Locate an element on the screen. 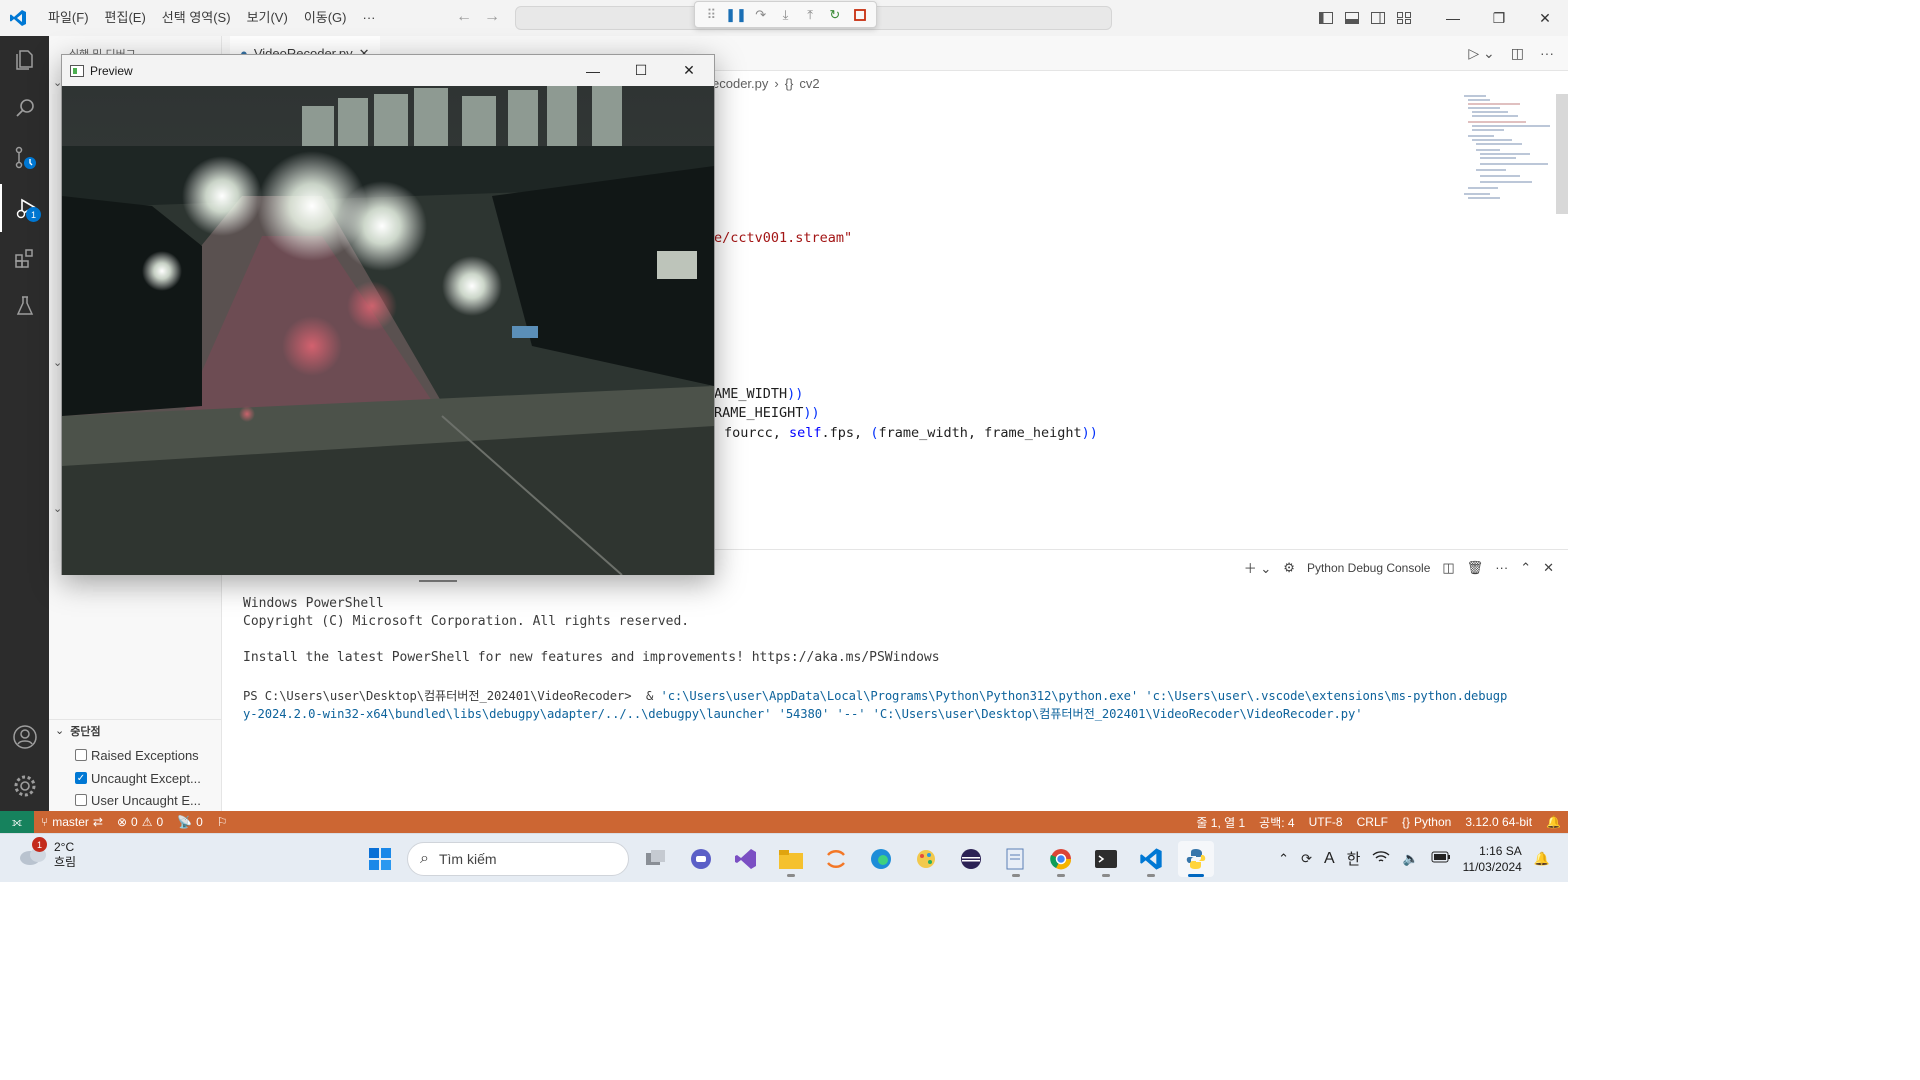 This screenshot has height=1080, width=1920. breakpoints-header: ⌄ 중단점 is located at coordinates (135, 730).